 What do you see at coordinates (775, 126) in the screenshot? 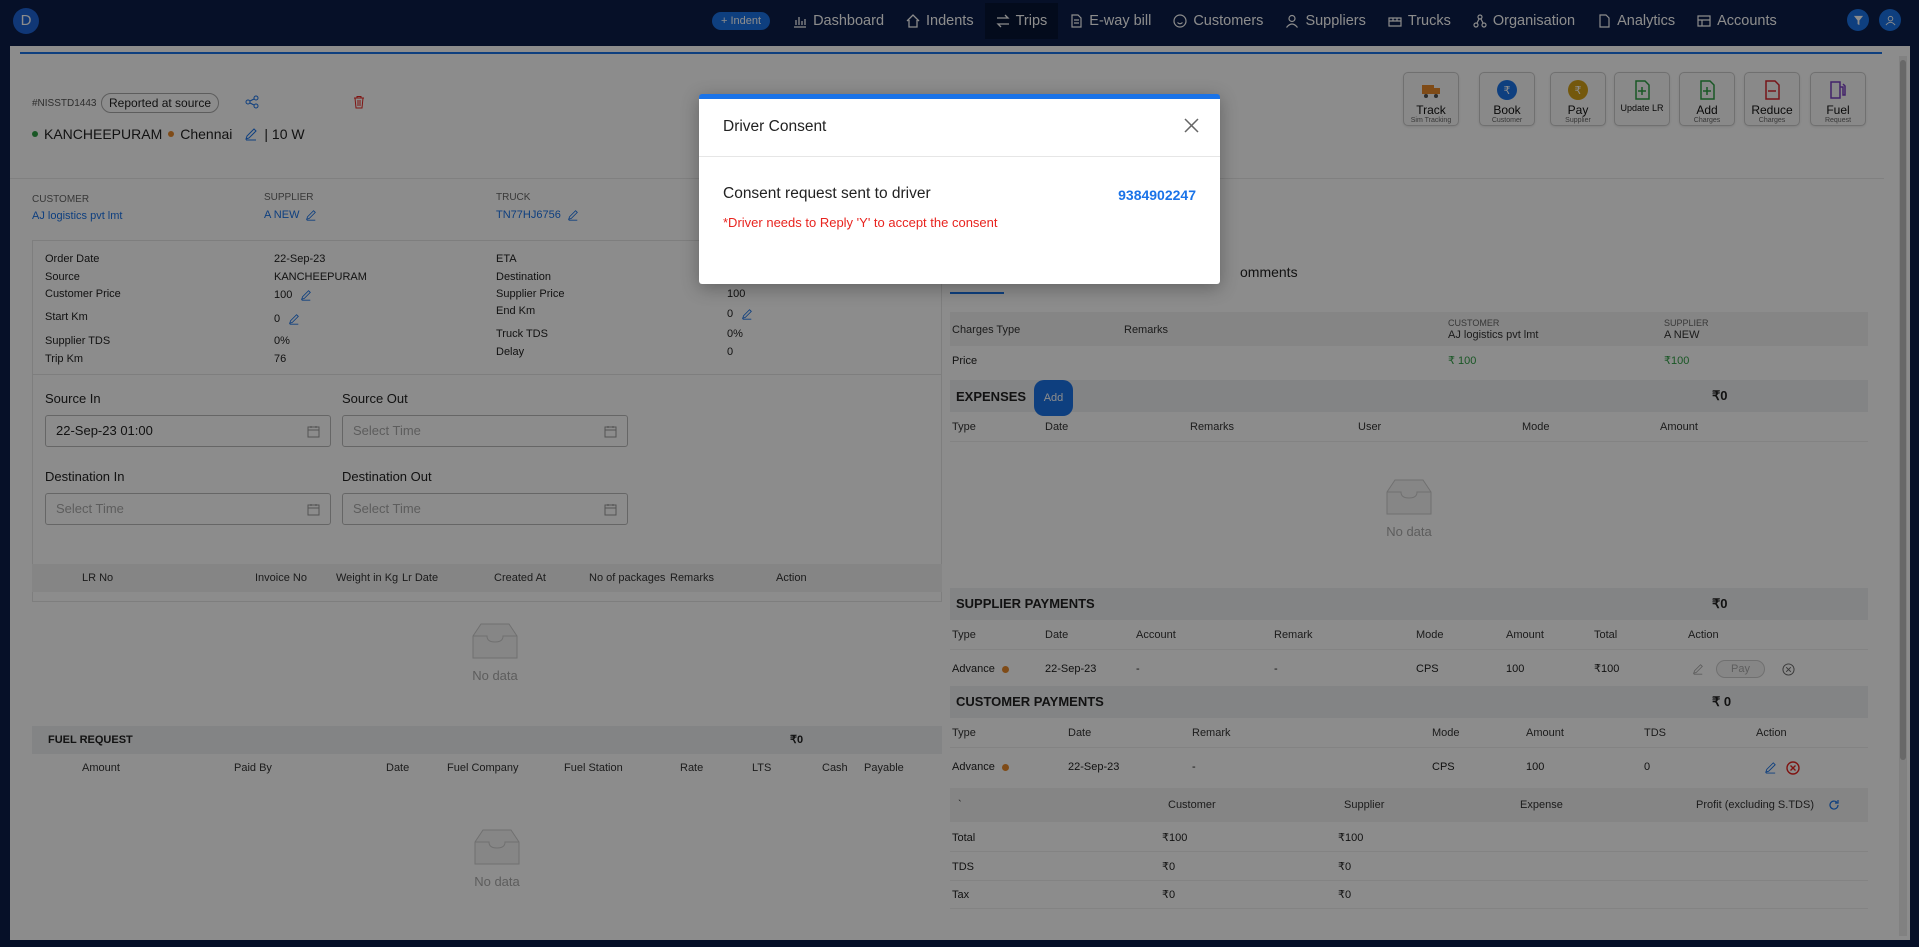
I see `modal-title: Driver Consent` at bounding box center [775, 126].